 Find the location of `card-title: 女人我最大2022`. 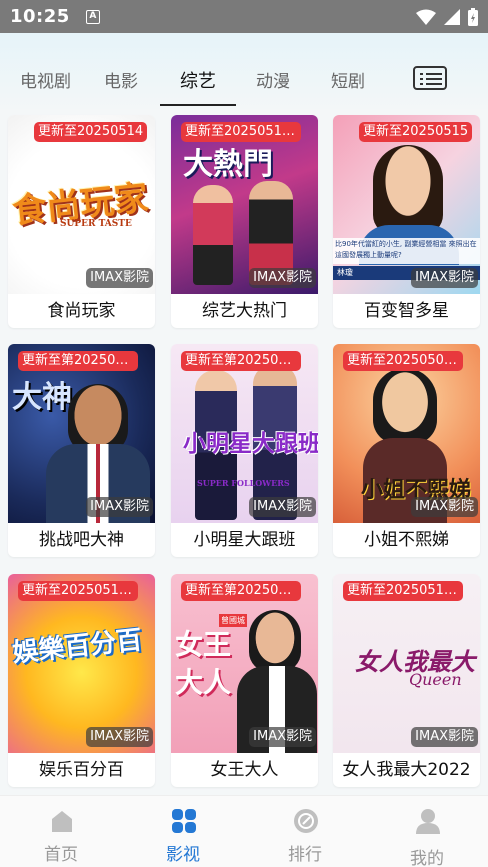

card-title: 女人我最大2022 is located at coordinates (406, 770).